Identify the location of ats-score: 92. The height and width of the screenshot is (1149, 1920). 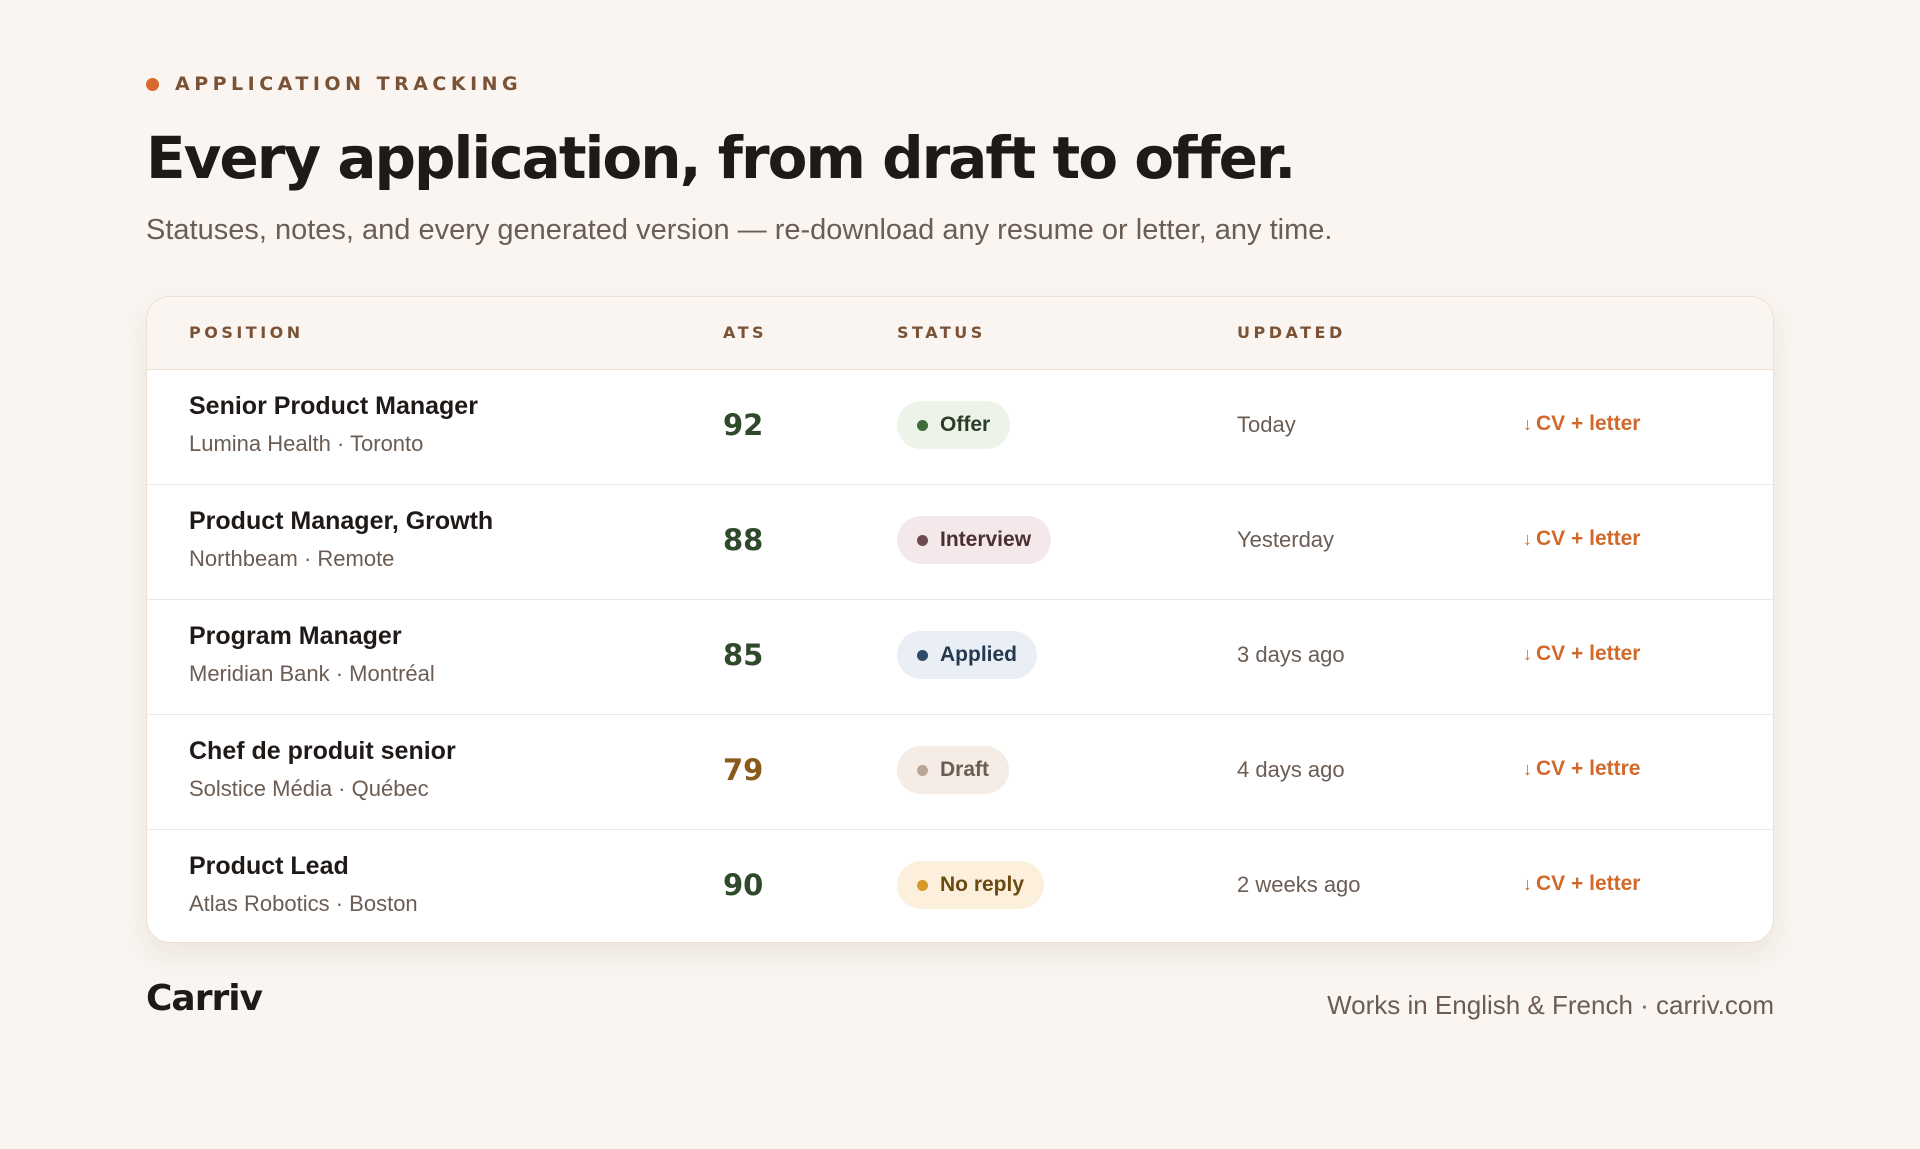
(743, 425).